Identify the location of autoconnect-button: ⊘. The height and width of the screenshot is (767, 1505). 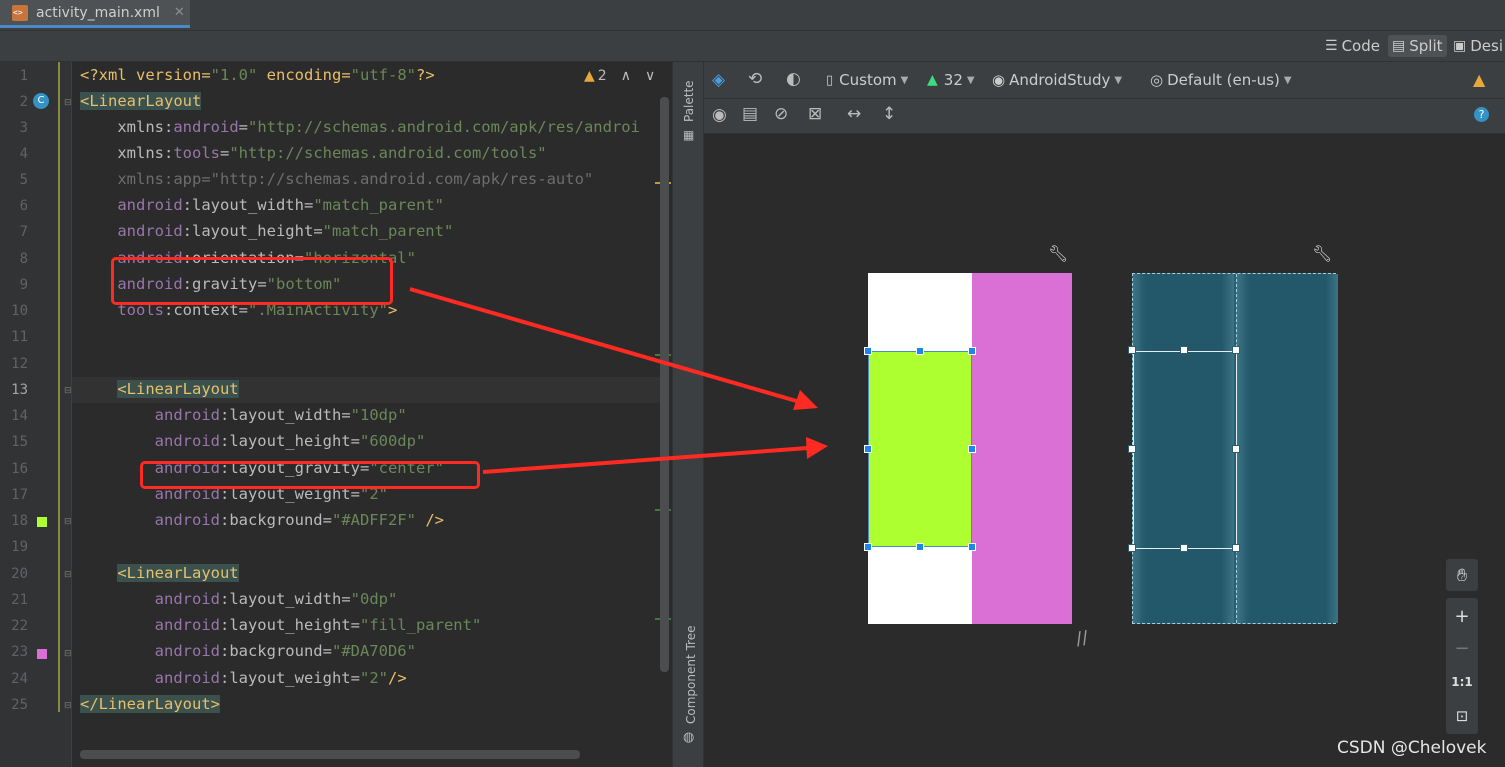
(781, 114).